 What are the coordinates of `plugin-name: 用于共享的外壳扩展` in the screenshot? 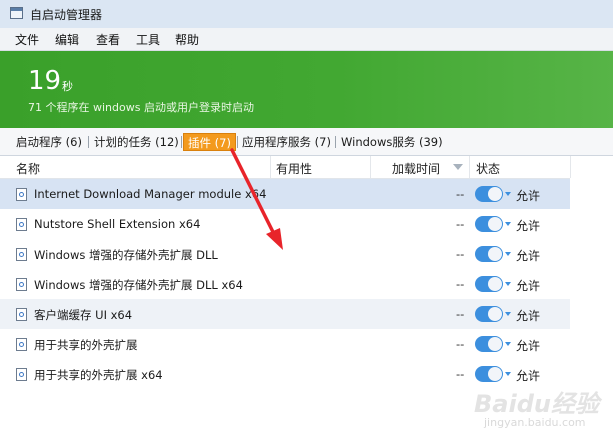 It's located at (86, 345).